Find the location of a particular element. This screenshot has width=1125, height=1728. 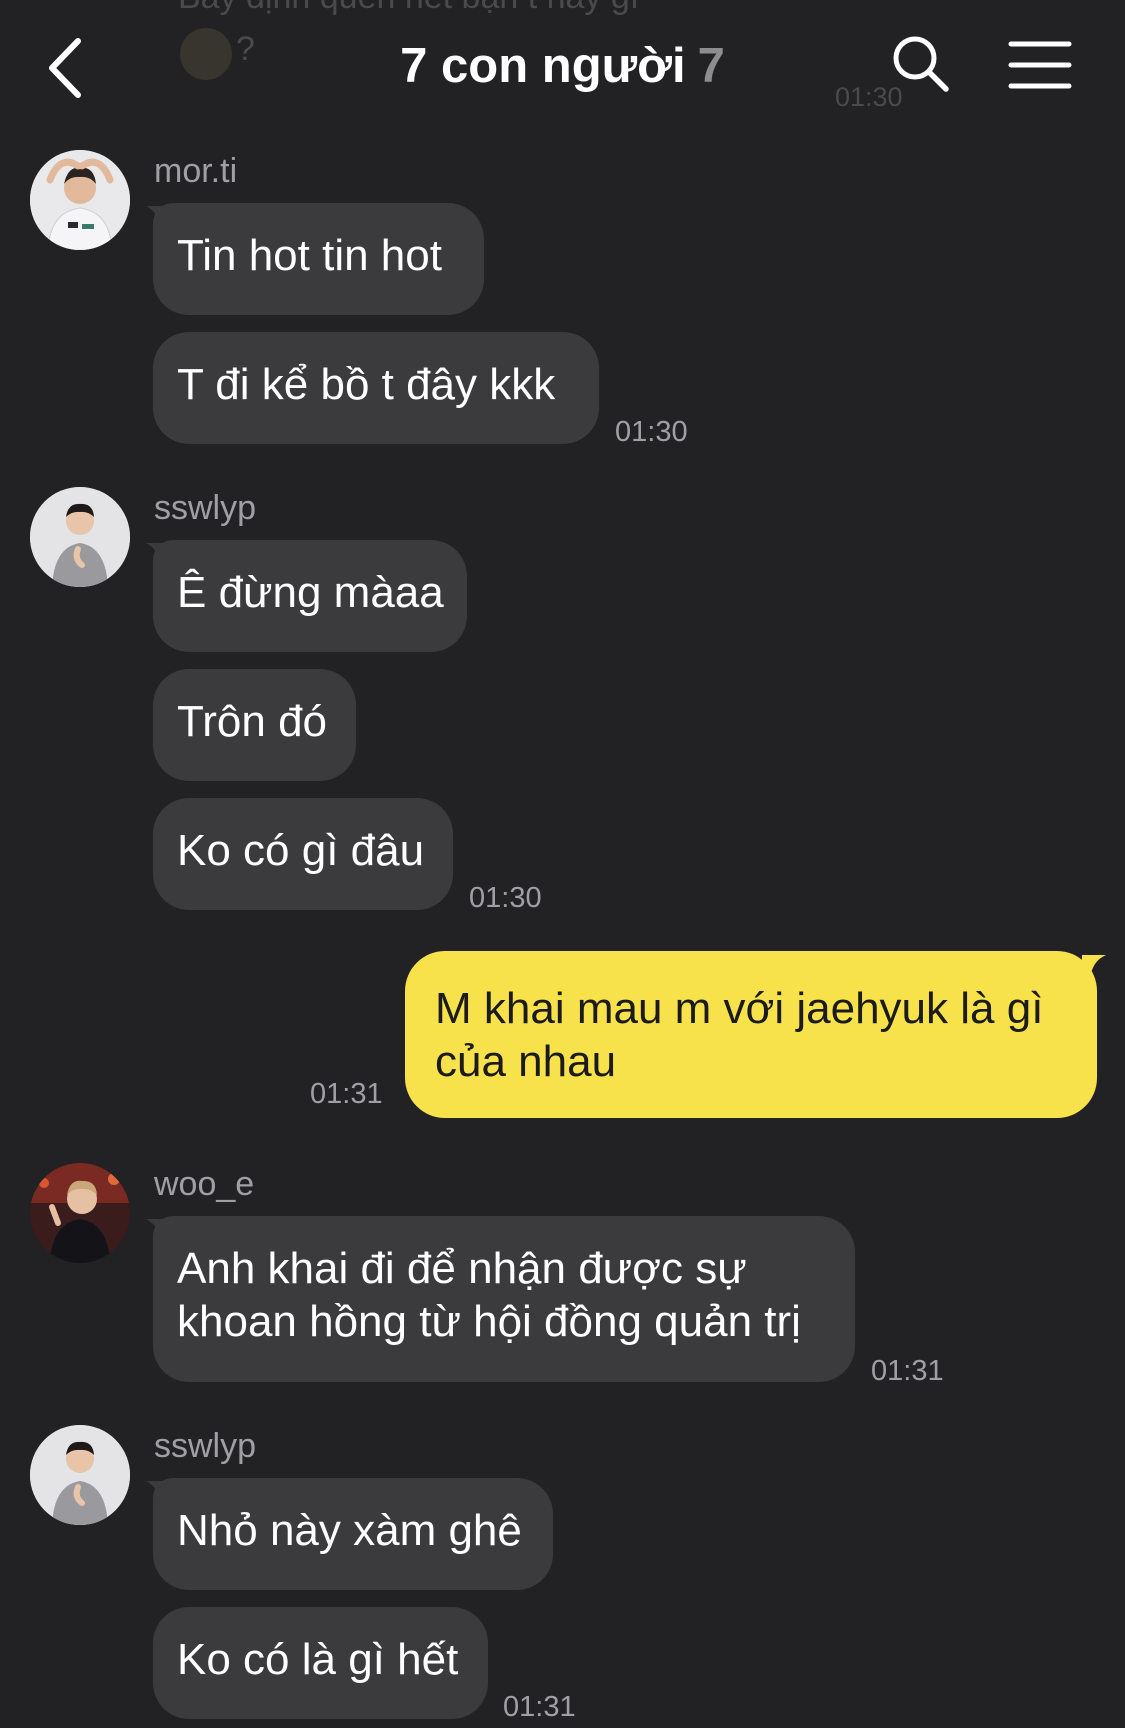

message-bubble: T đi kể bồ t đây kkk is located at coordinates (376, 388).